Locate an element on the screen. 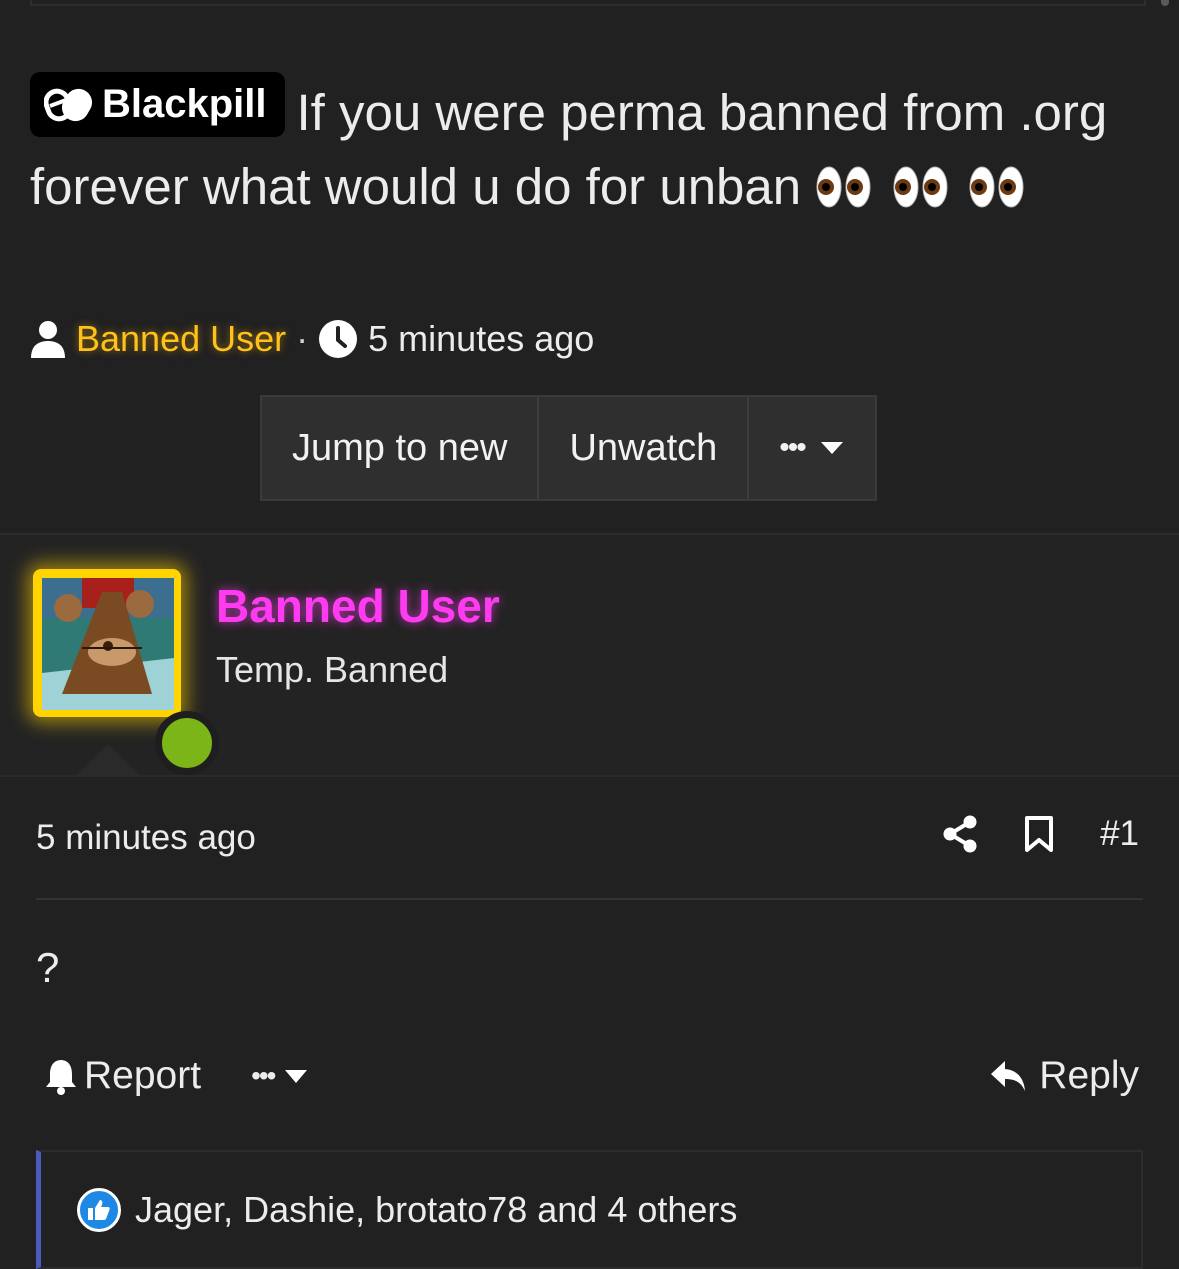 The width and height of the screenshot is (1179, 1269). reactions-list: Jager, Dashie, brotato78 and 4 others is located at coordinates (436, 1209).